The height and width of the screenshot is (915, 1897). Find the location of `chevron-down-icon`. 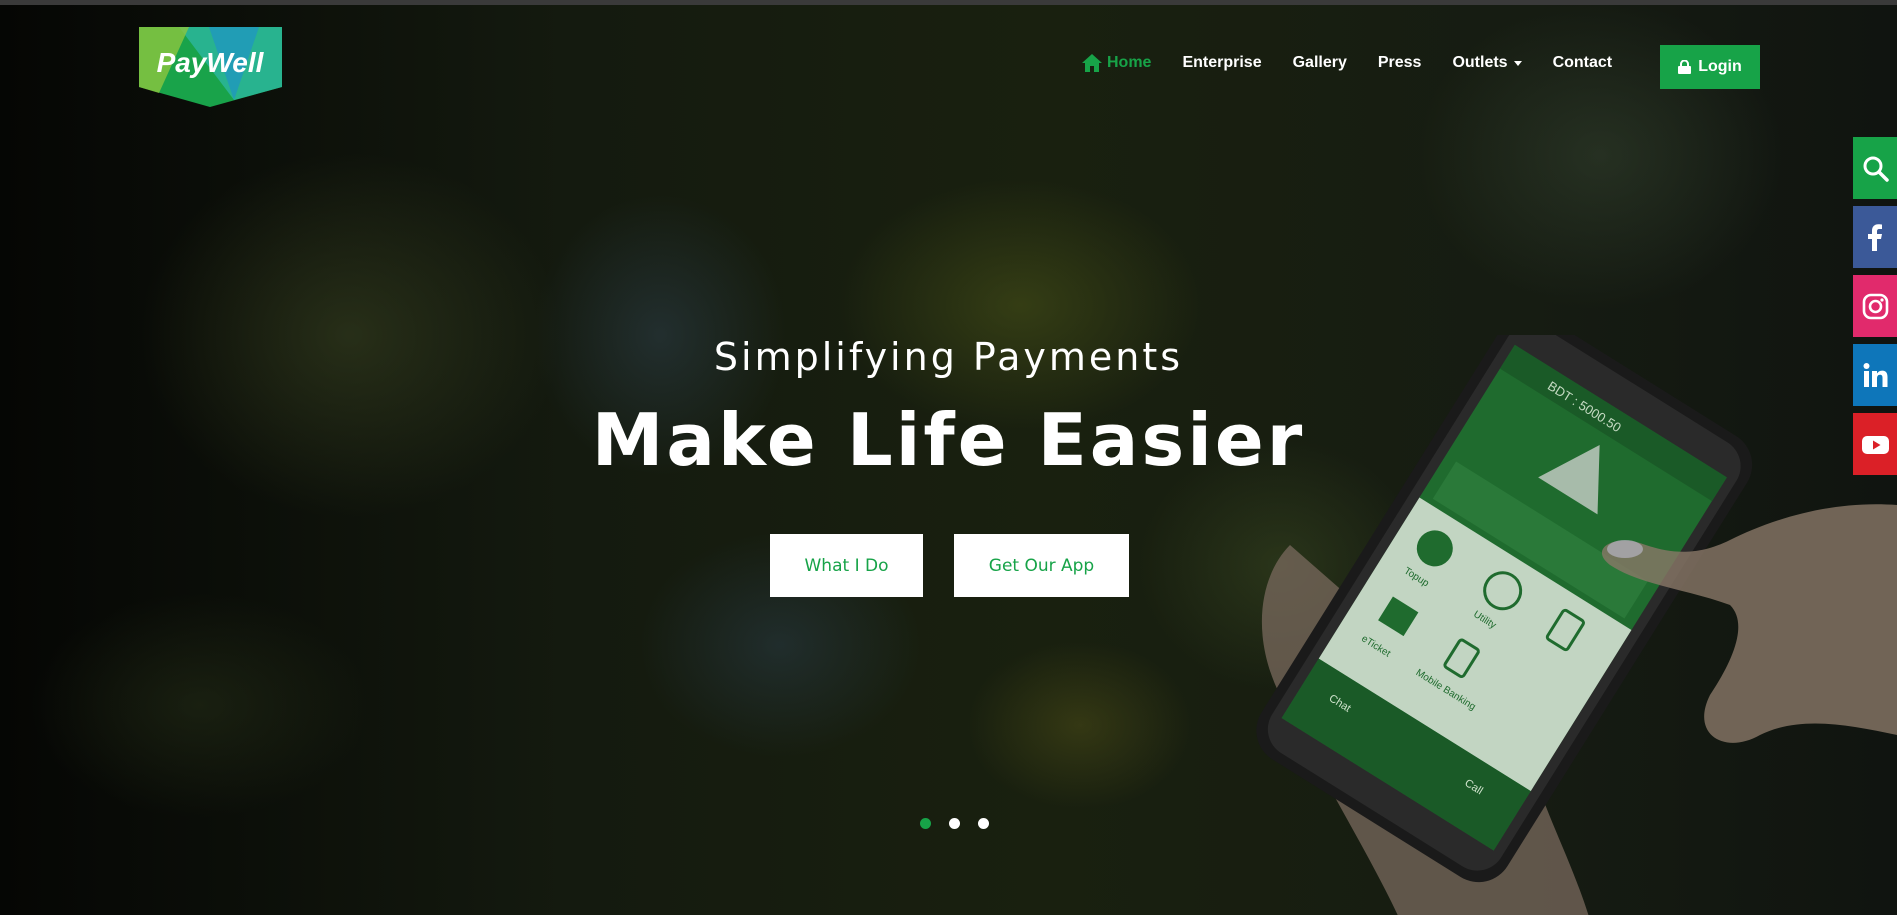

chevron-down-icon is located at coordinates (1517, 63).